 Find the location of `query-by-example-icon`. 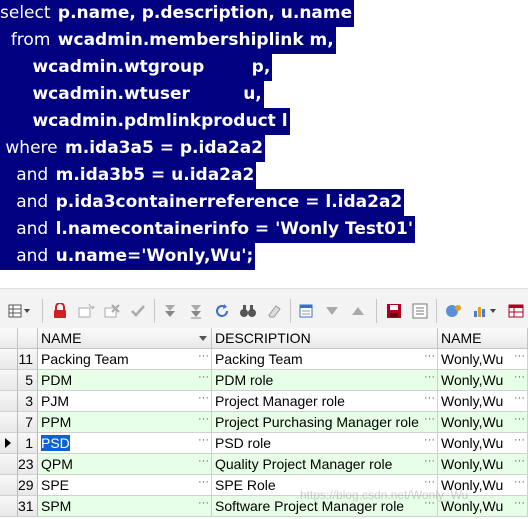

query-by-example-icon is located at coordinates (420, 311).